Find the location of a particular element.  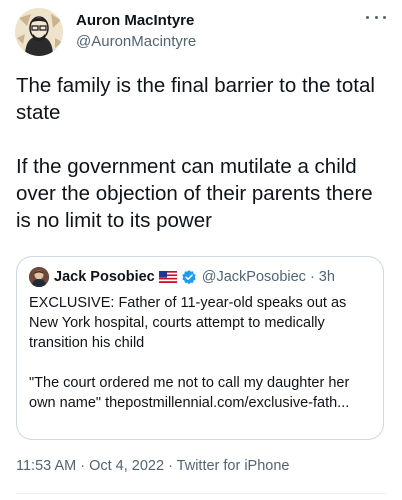

quoted-tweet-time: 3h is located at coordinates (326, 277).